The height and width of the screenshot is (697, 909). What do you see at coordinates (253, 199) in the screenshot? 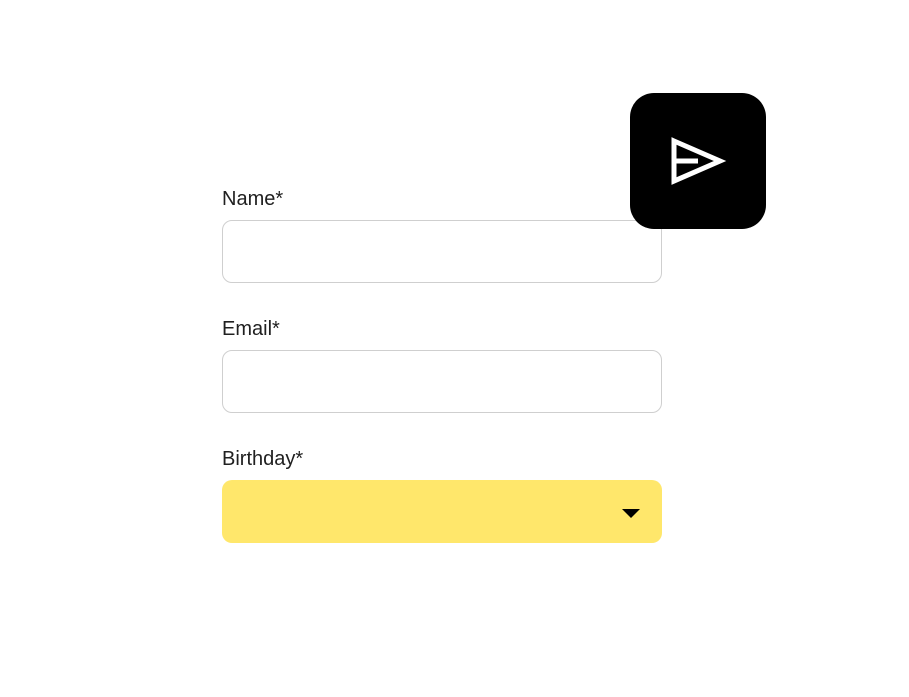
I see `name-label: Name*` at bounding box center [253, 199].